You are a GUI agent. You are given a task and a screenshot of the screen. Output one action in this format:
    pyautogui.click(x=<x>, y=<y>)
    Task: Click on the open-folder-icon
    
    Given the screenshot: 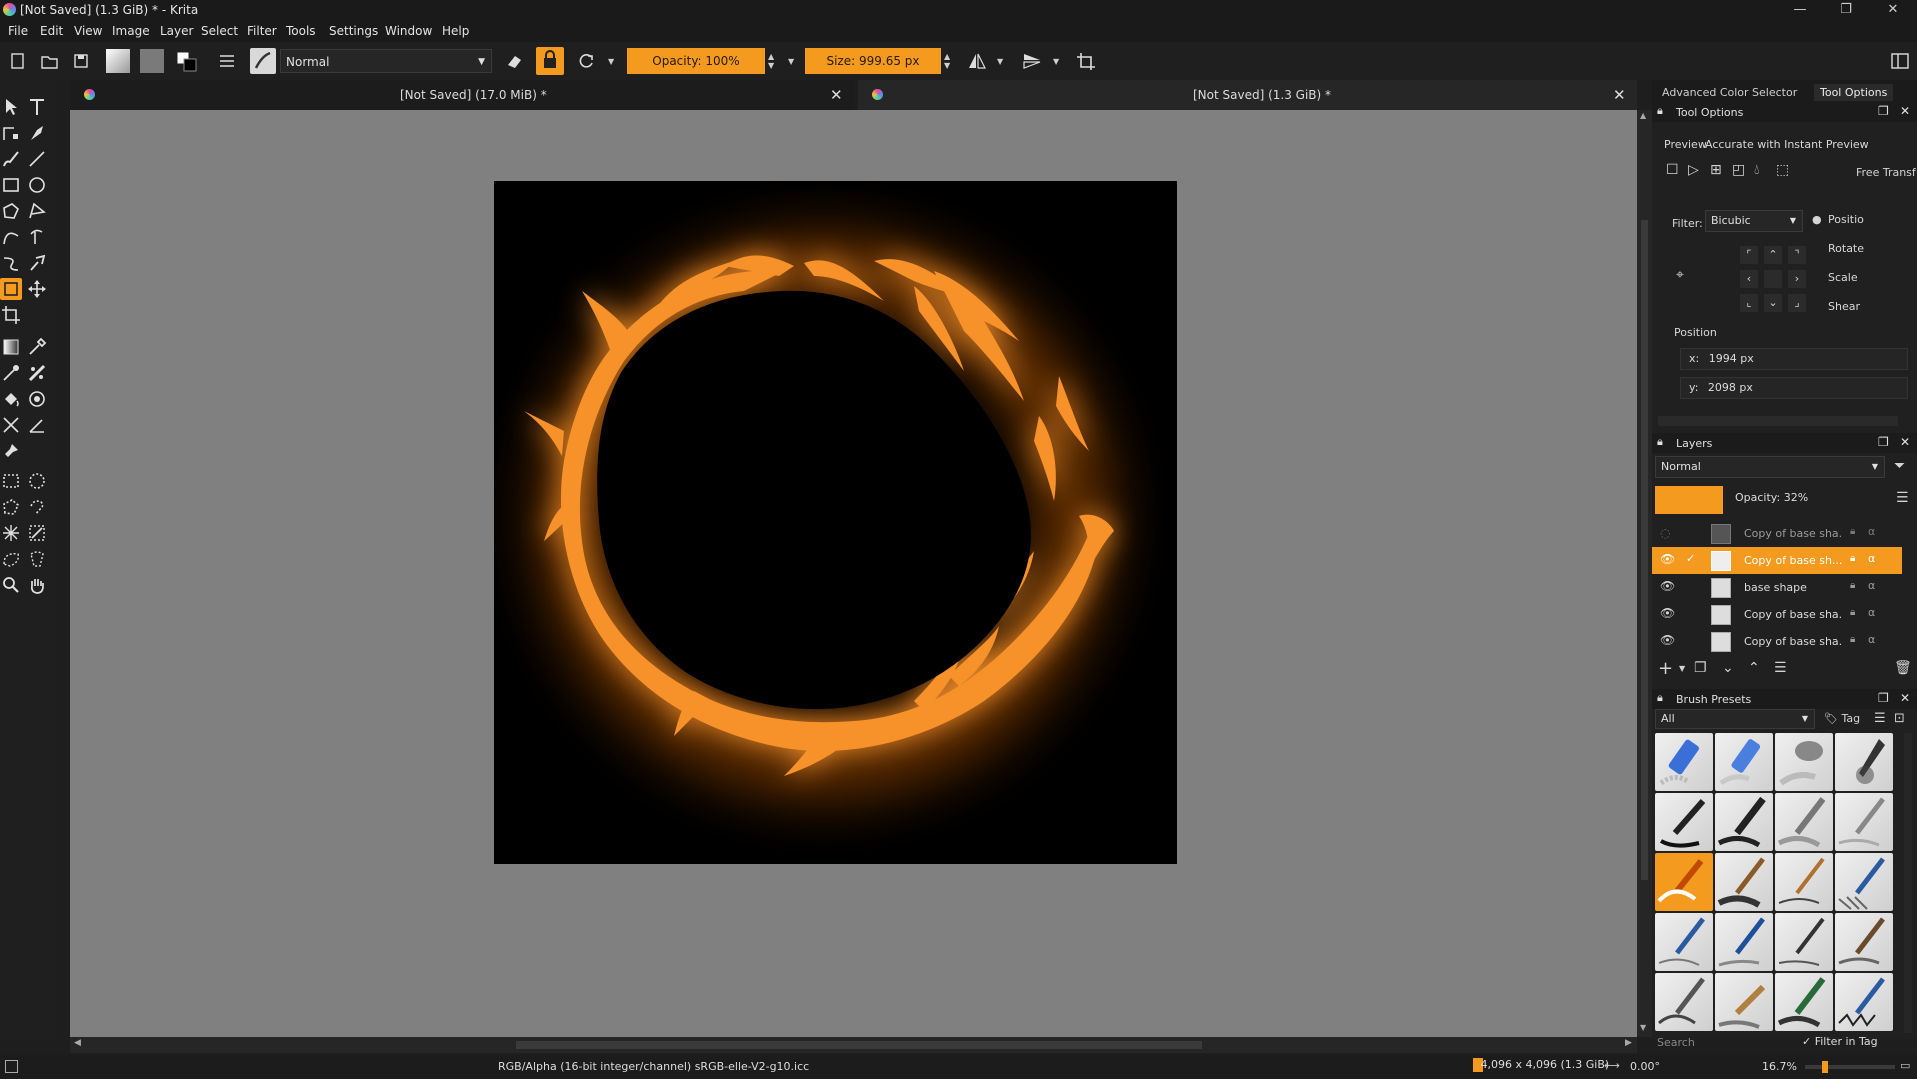 What is the action you would take?
    pyautogui.click(x=49, y=61)
    